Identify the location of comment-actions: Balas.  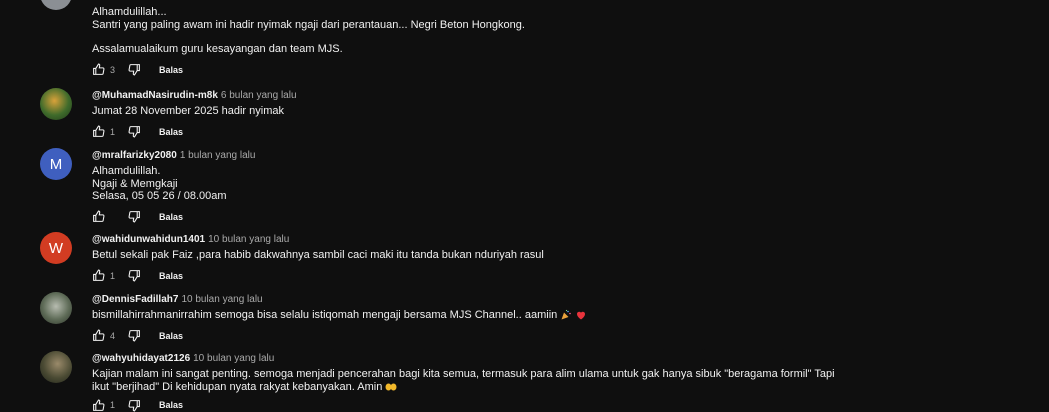
(566, 217).